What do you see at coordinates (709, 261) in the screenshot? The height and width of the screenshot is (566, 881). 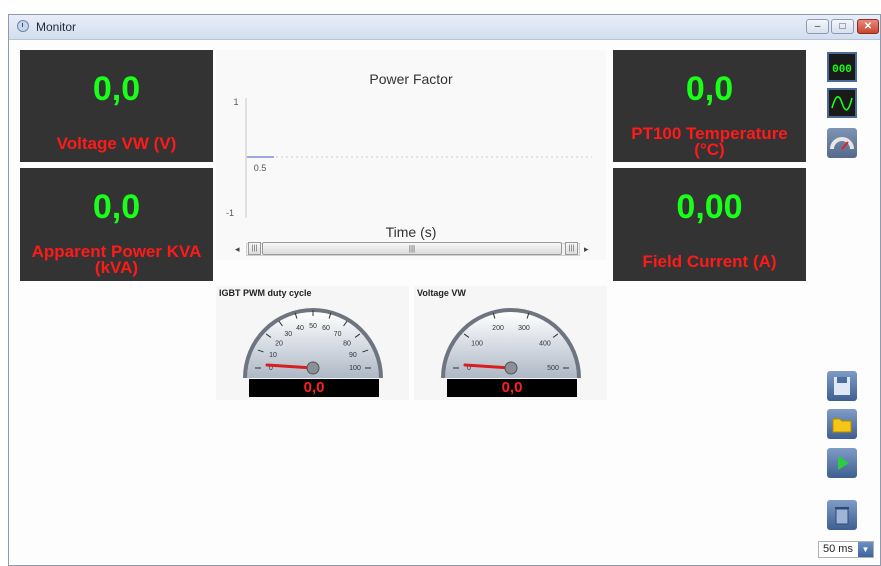 I see `field-current-label: Field Current (A)` at bounding box center [709, 261].